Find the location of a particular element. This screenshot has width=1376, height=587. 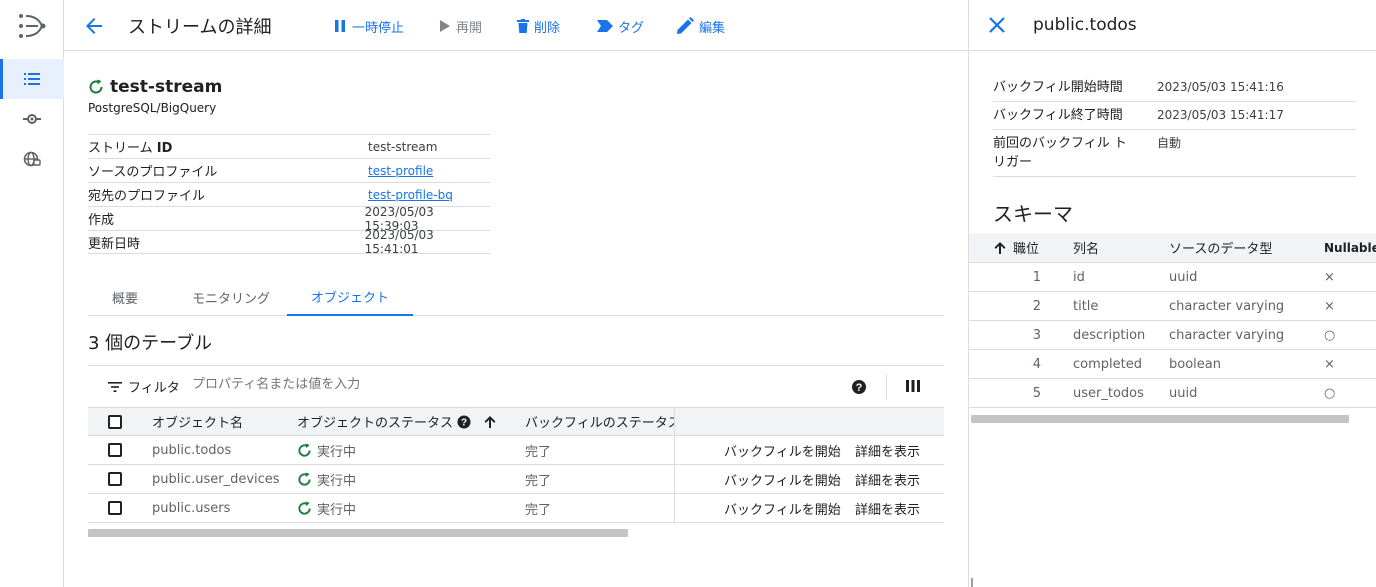

backfill-value: 2023/05/03 15:41:17 is located at coordinates (1220, 115).